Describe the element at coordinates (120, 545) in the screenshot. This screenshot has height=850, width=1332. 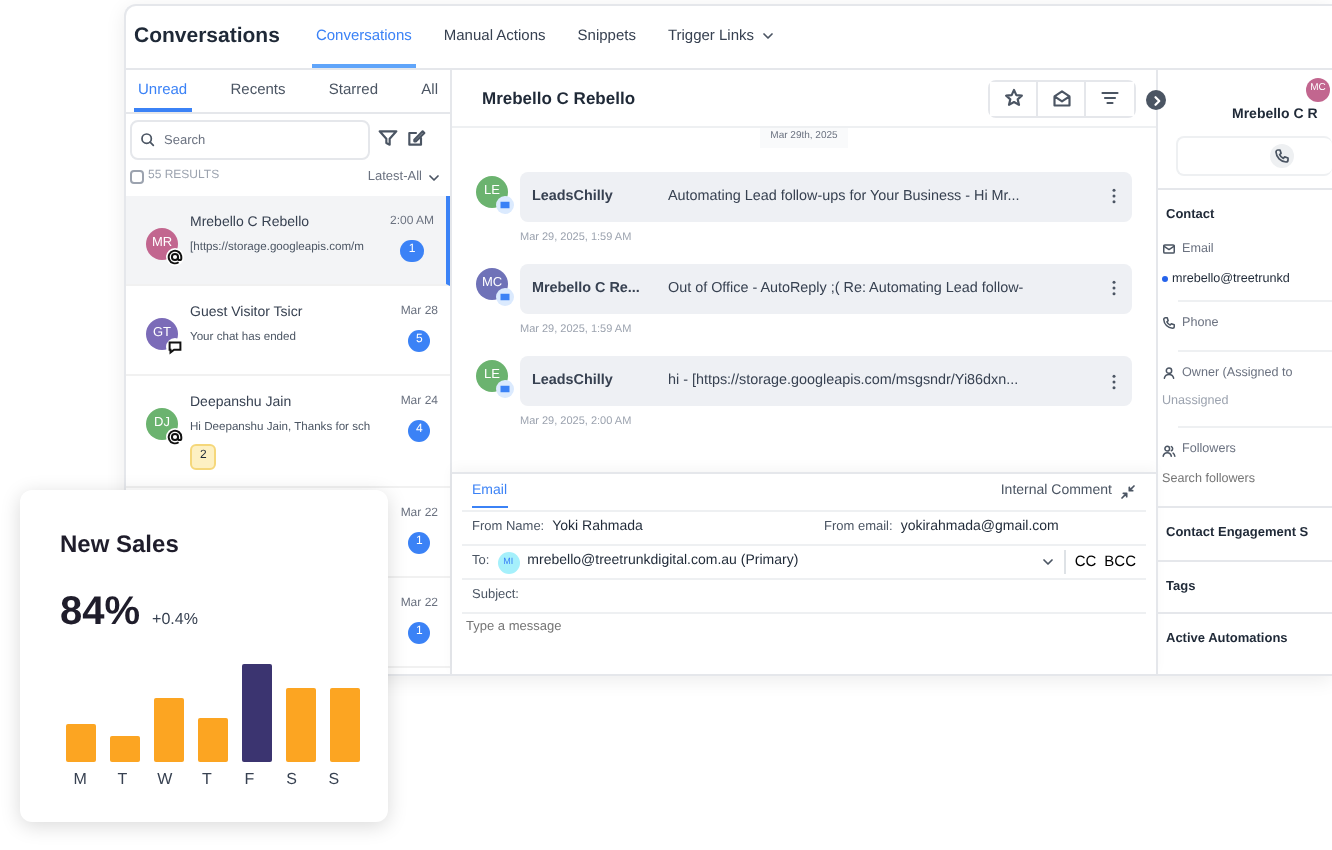
I see `card-title: New Sales` at that location.